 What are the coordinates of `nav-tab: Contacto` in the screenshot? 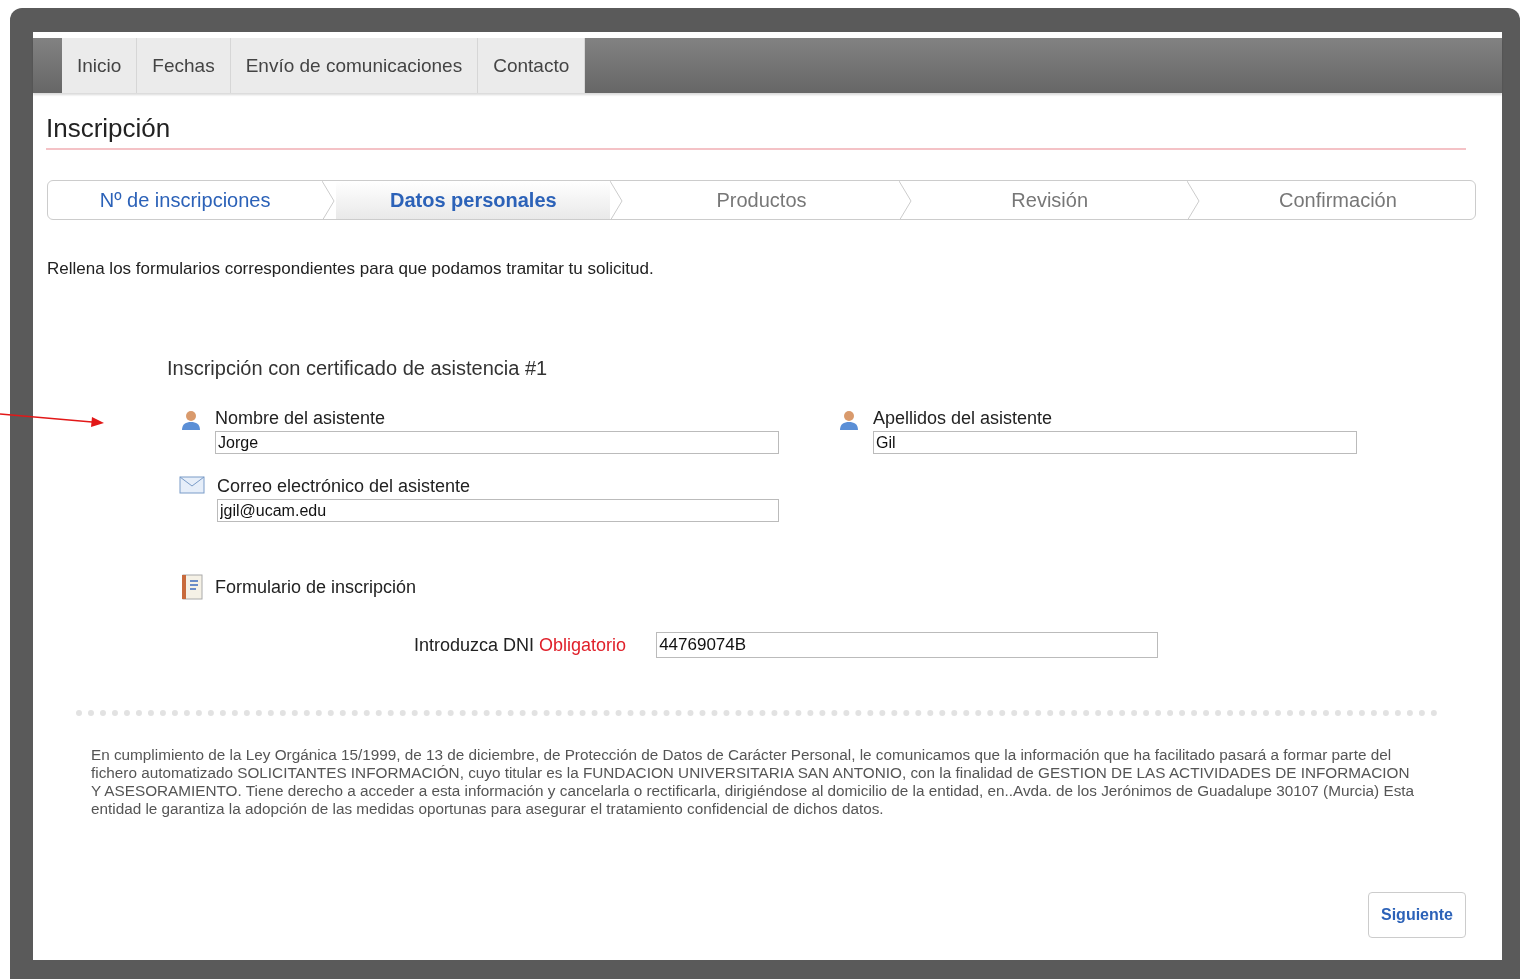 It's located at (532, 65).